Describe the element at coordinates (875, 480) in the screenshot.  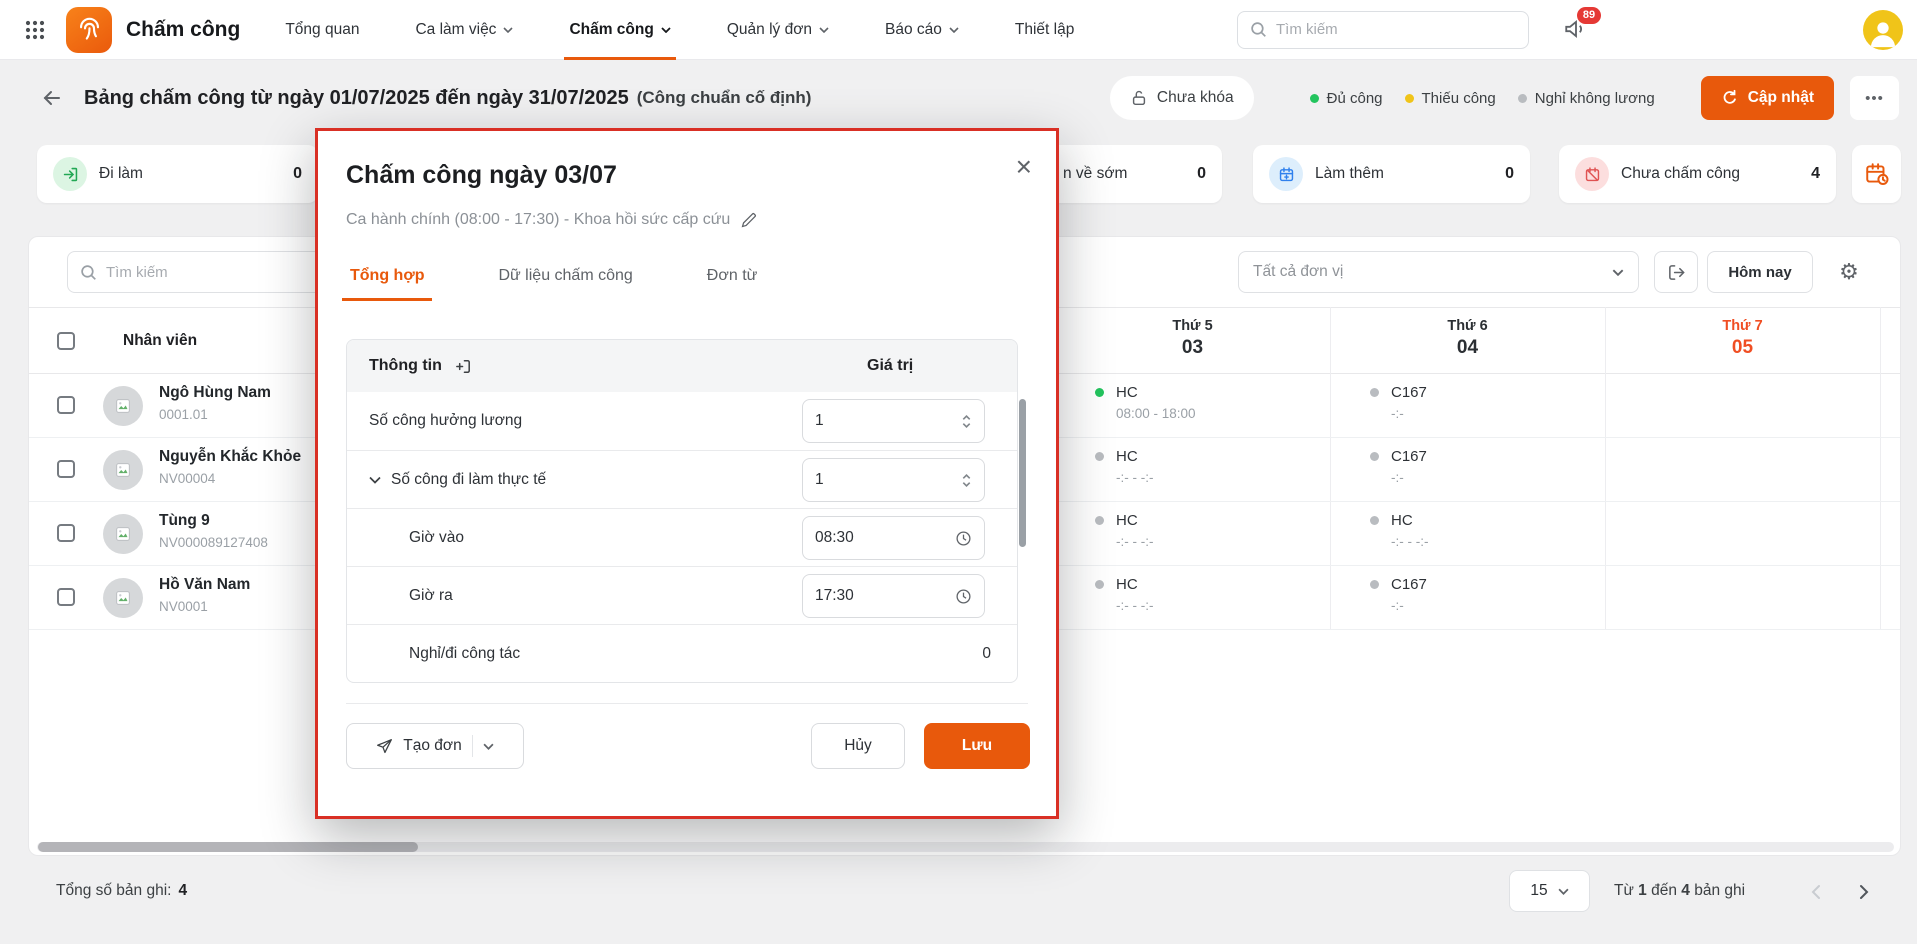
I see `so-cong-di-lam-input` at that location.